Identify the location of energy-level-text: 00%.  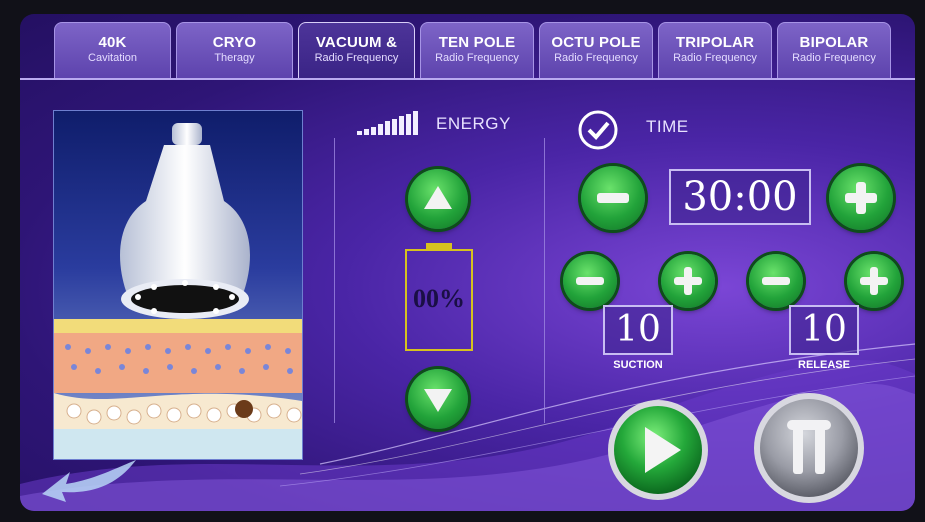
(439, 298).